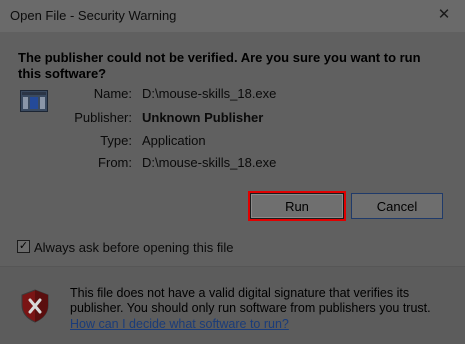 The width and height of the screenshot is (465, 344). What do you see at coordinates (35, 306) in the screenshot?
I see `security-shield-icon` at bounding box center [35, 306].